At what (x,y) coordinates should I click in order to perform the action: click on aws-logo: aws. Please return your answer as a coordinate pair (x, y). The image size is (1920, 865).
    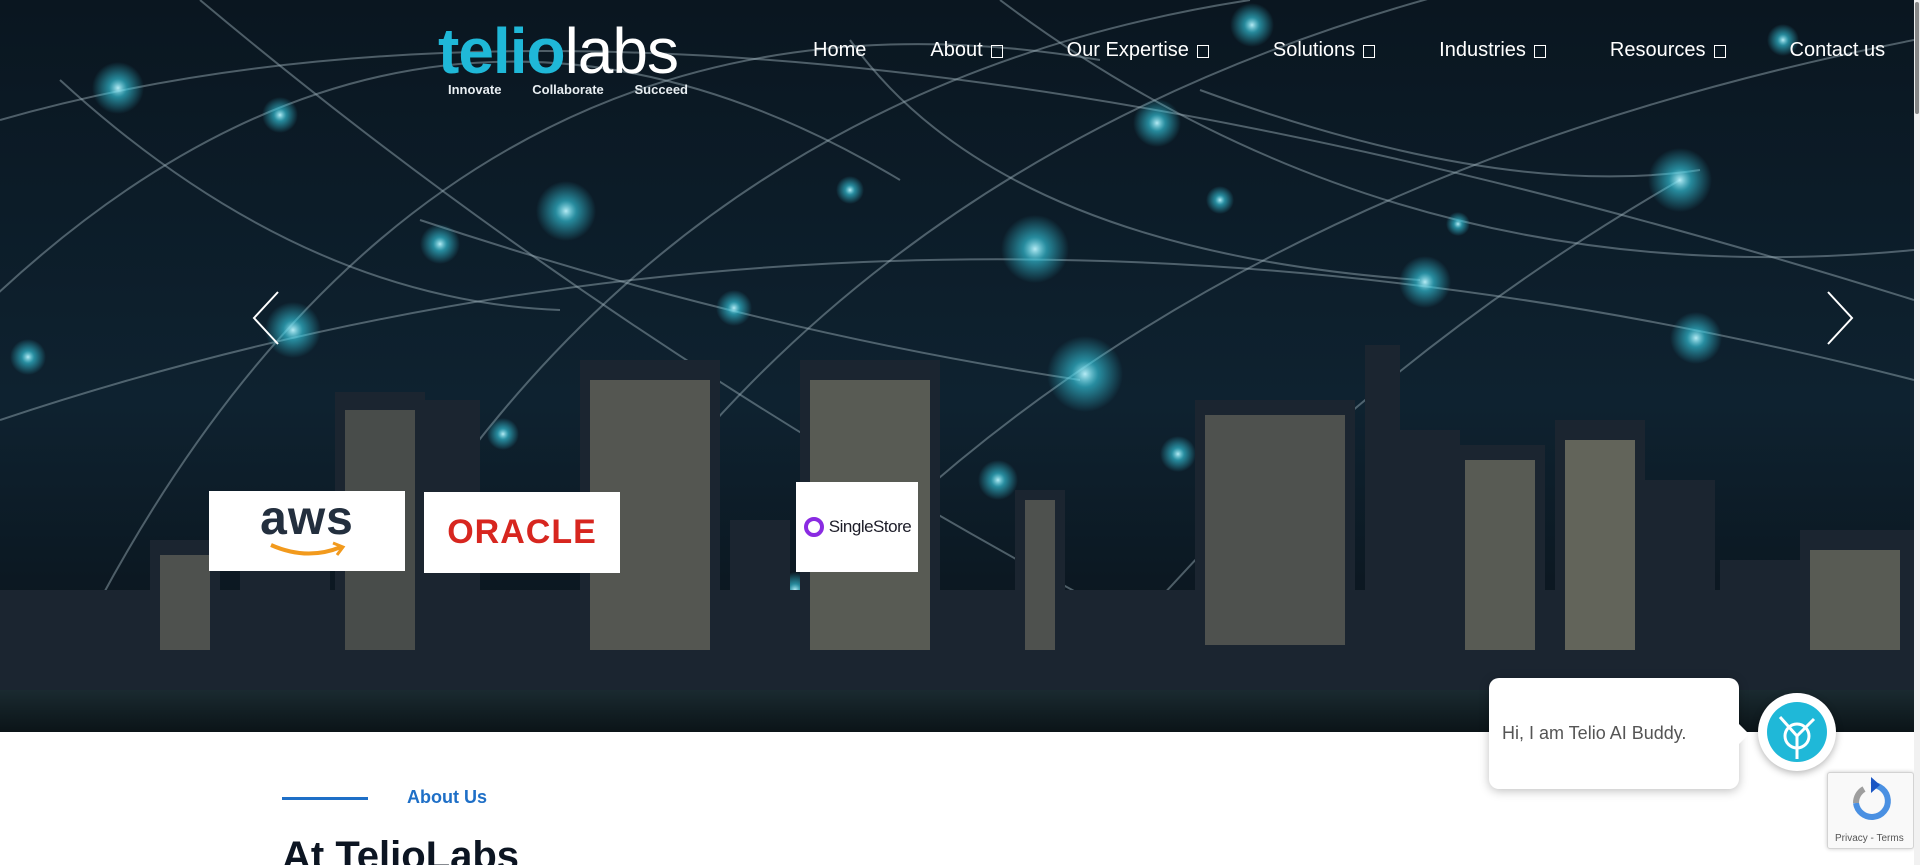
    Looking at the image, I should click on (307, 531).